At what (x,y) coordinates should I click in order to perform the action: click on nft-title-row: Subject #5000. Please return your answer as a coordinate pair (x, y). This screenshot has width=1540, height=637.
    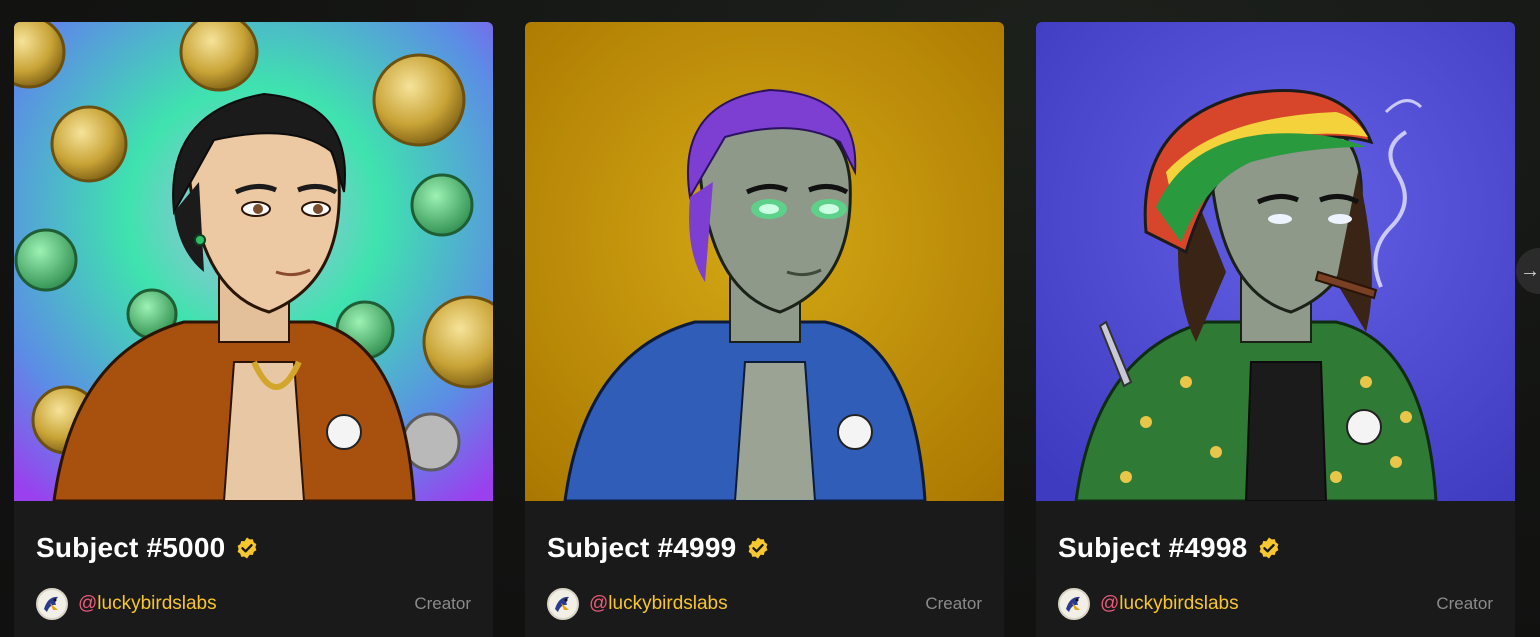
    Looking at the image, I should click on (147, 548).